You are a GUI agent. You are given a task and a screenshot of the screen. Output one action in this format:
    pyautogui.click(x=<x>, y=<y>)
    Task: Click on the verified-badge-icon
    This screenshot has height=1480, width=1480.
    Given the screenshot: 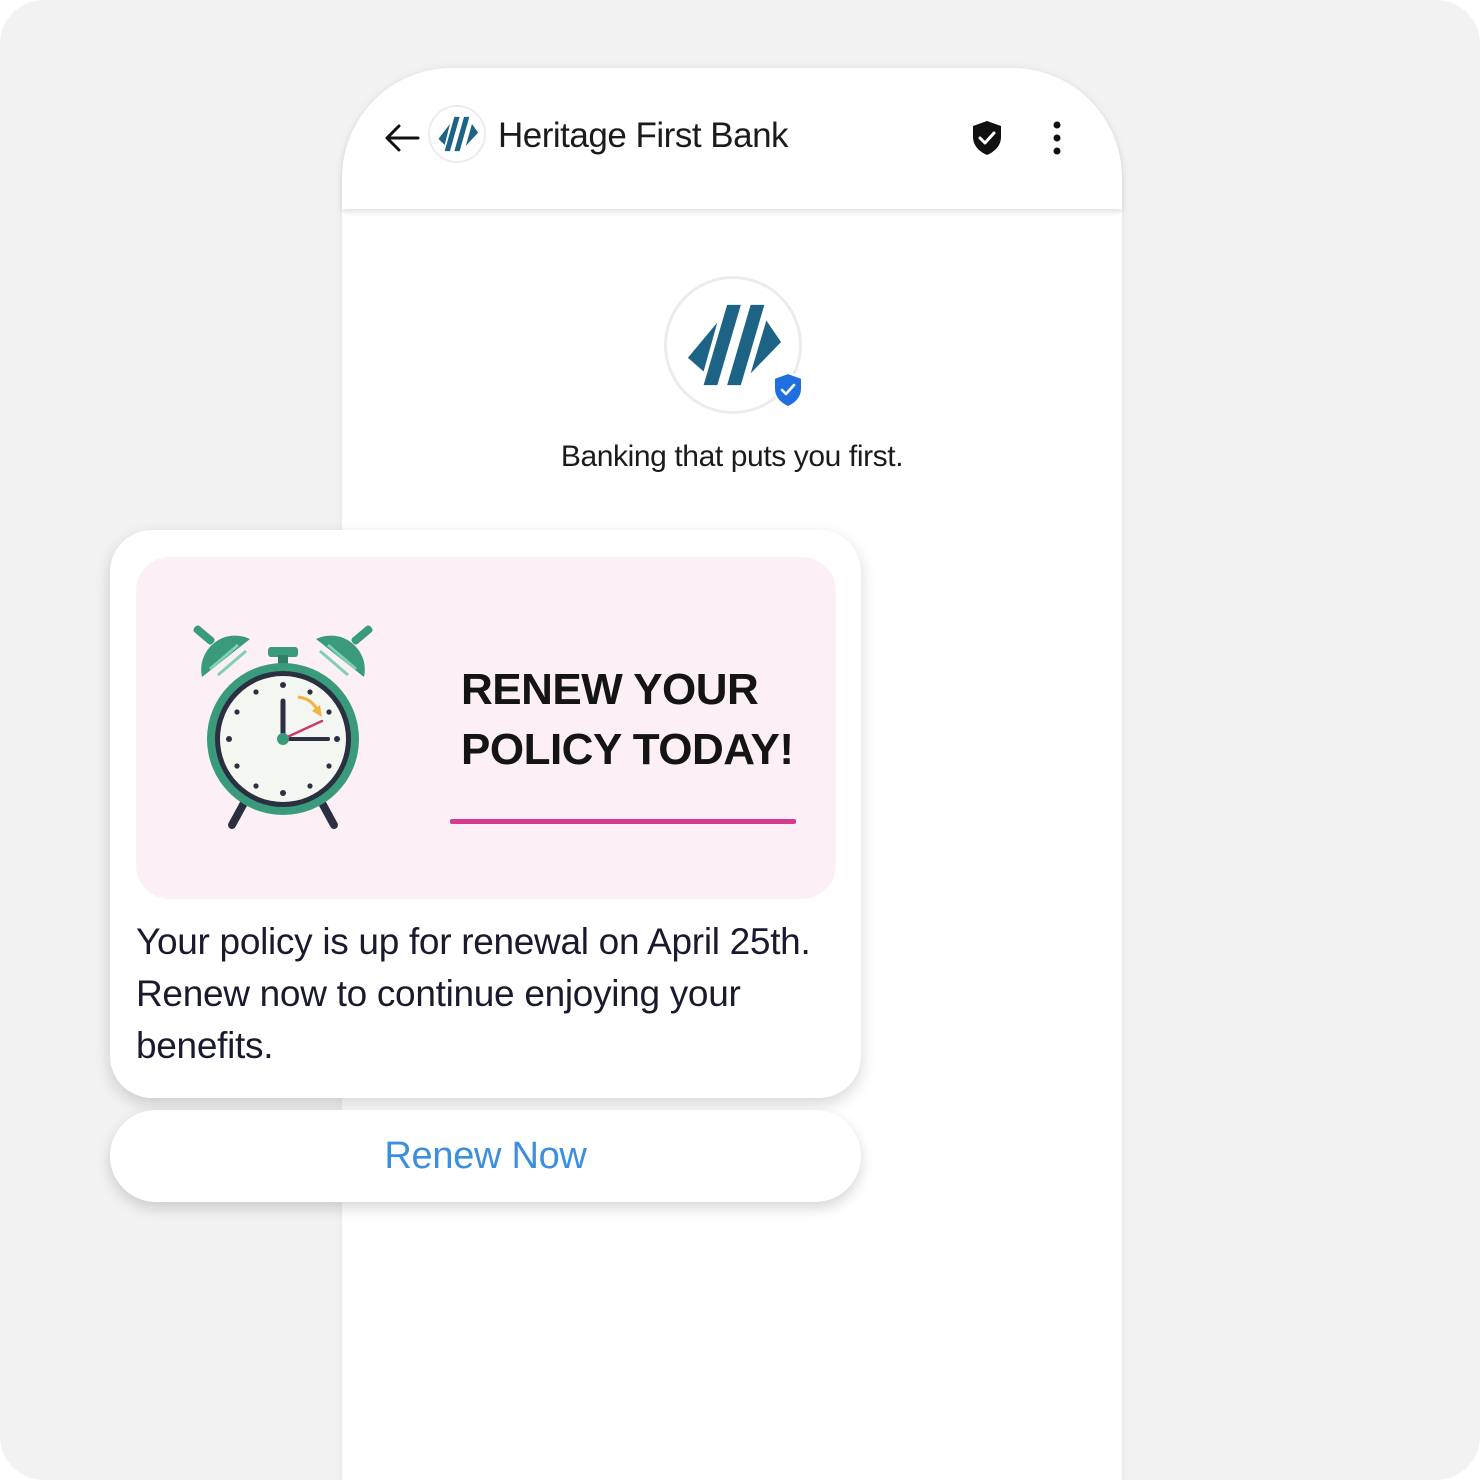 What is the action you would take?
    pyautogui.click(x=788, y=390)
    